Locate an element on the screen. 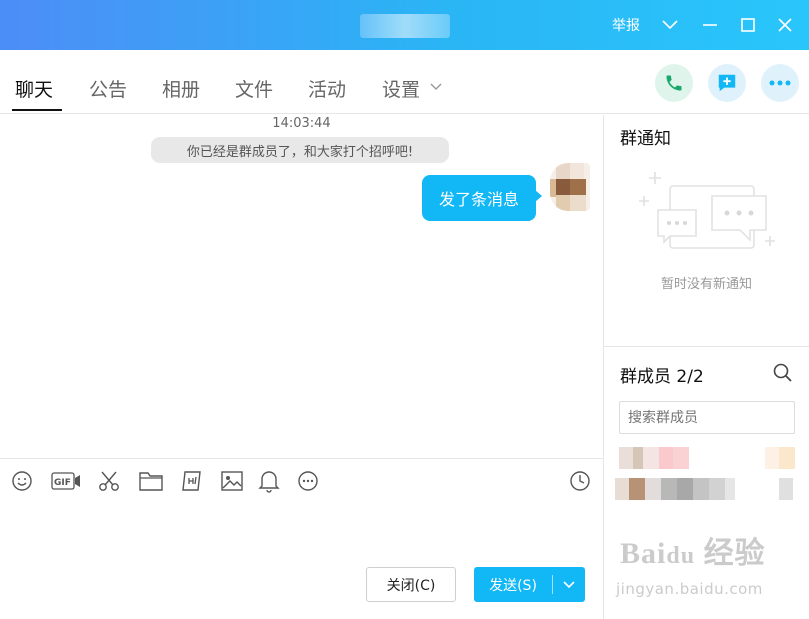 This screenshot has width=809, height=619. sticker-icon is located at coordinates (192, 481).